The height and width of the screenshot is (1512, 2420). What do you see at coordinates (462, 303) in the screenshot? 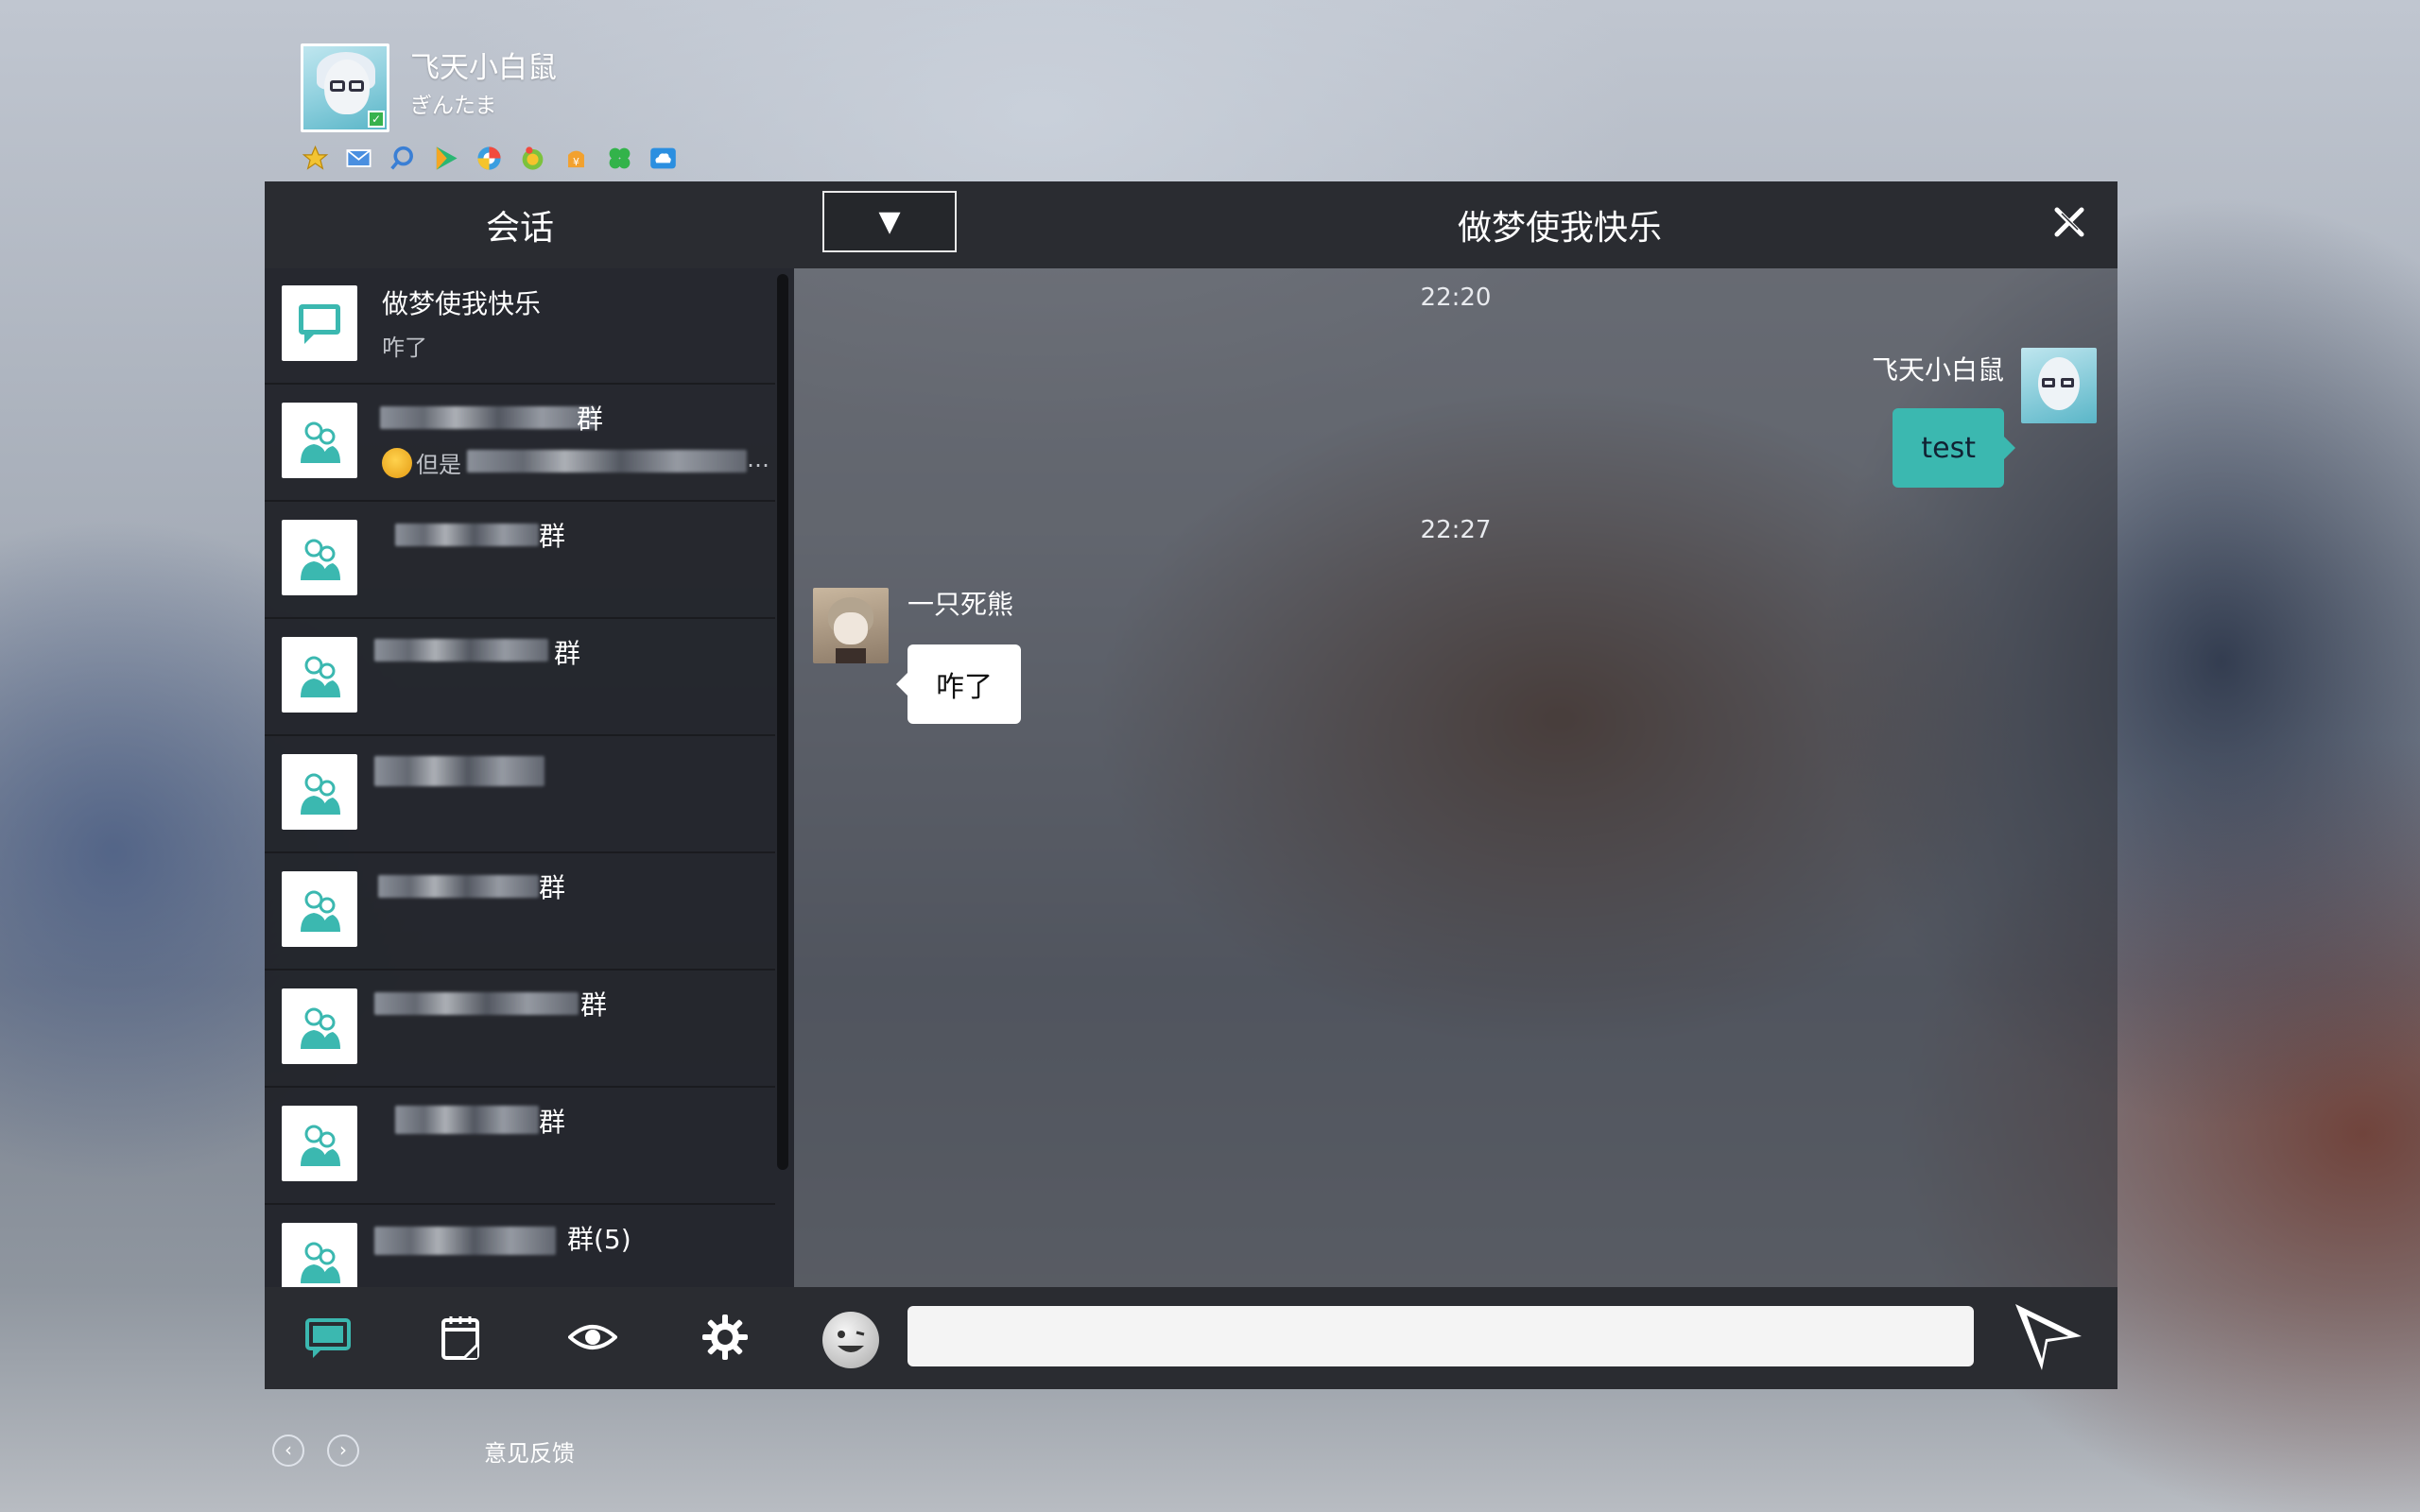
I see `conversation-name: 做梦使我快乐` at bounding box center [462, 303].